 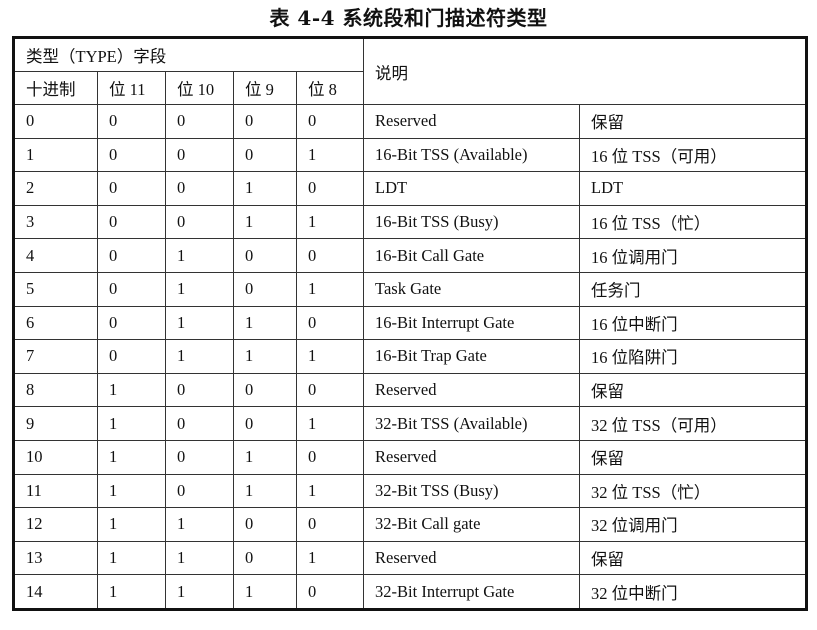 I want to click on column-header-bit-10: 位 10, so click(x=199, y=88).